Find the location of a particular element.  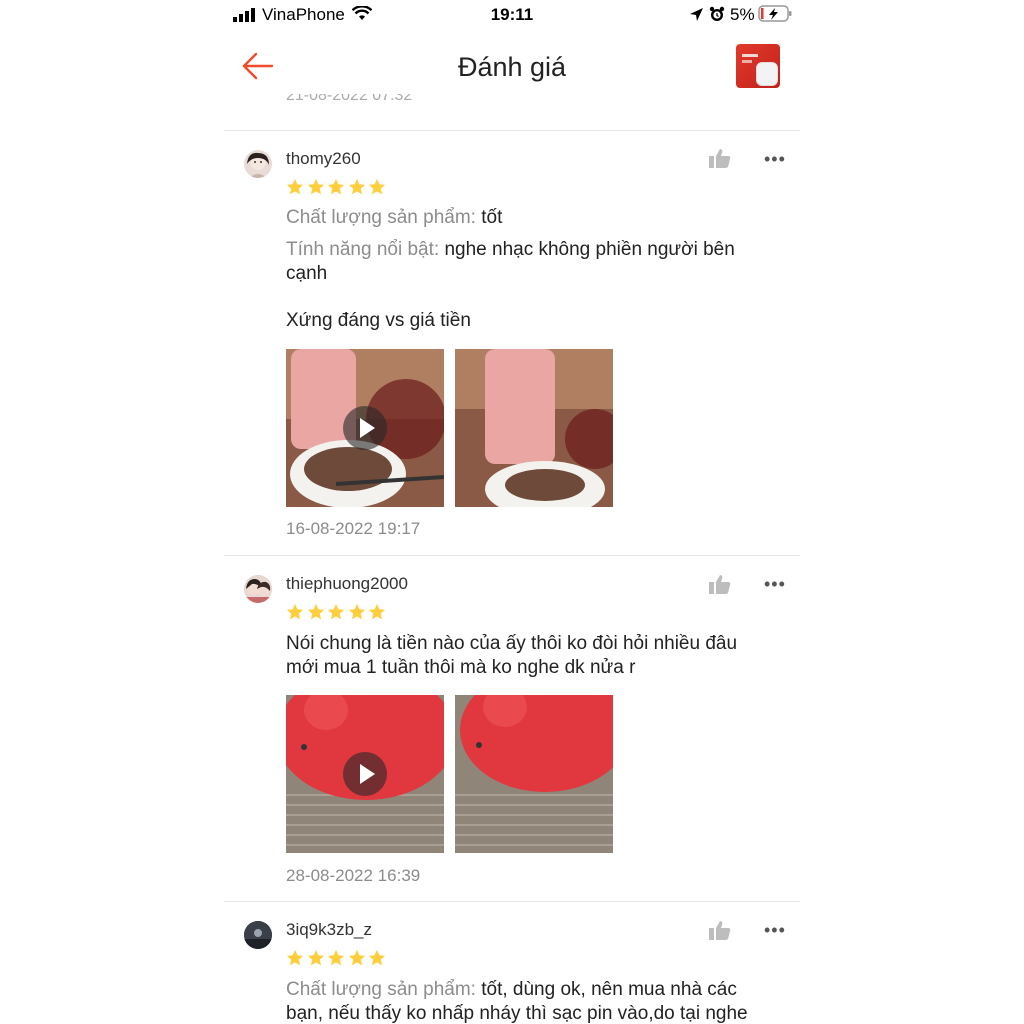

review-date: 16-08-2022 19:17 is located at coordinates (353, 528).